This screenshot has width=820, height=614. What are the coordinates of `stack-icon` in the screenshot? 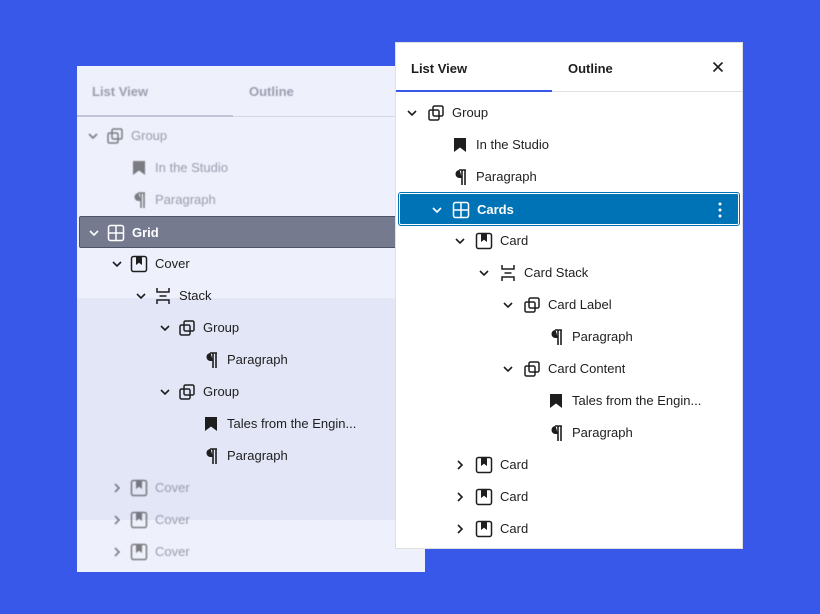 It's located at (508, 273).